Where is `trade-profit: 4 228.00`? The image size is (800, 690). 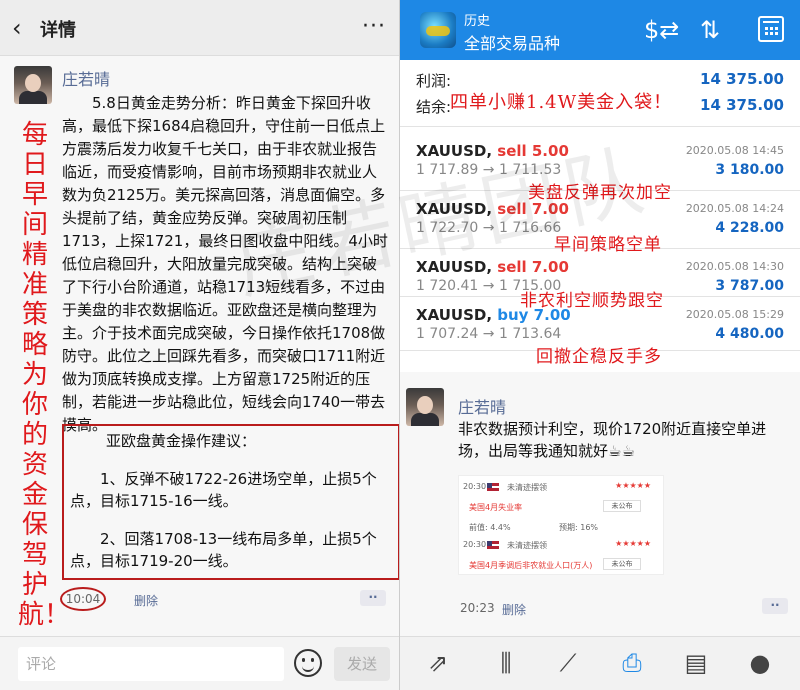
trade-profit: 4 228.00 is located at coordinates (749, 228).